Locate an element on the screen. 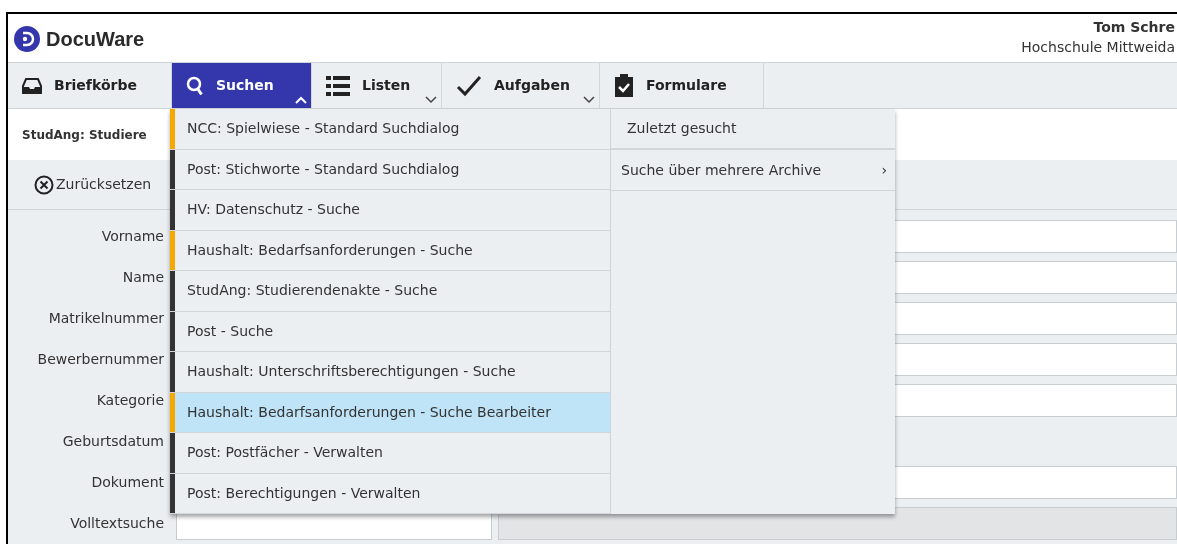 The image size is (1177, 544). field-label: Dokument is located at coordinates (127, 482).